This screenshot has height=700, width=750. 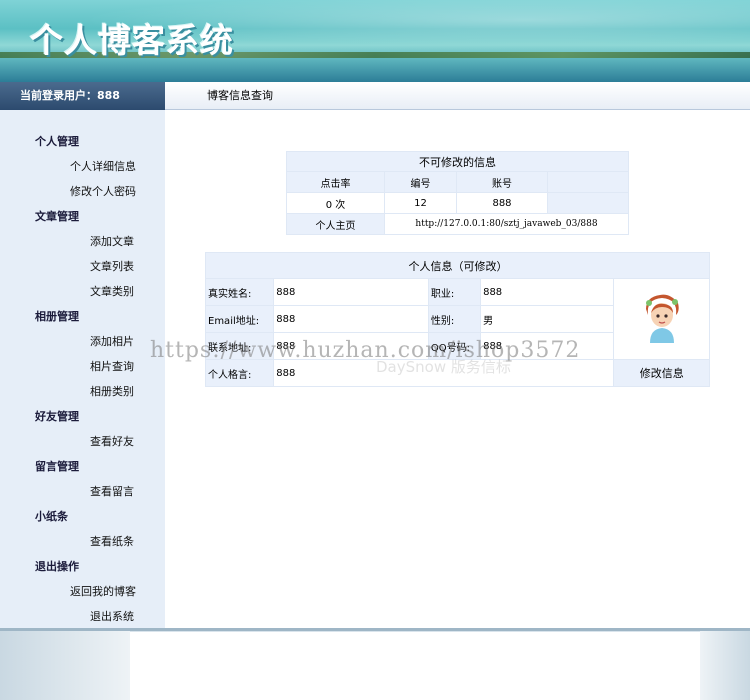 I want to click on header-banner: 个人博客系统, so click(x=375, y=41).